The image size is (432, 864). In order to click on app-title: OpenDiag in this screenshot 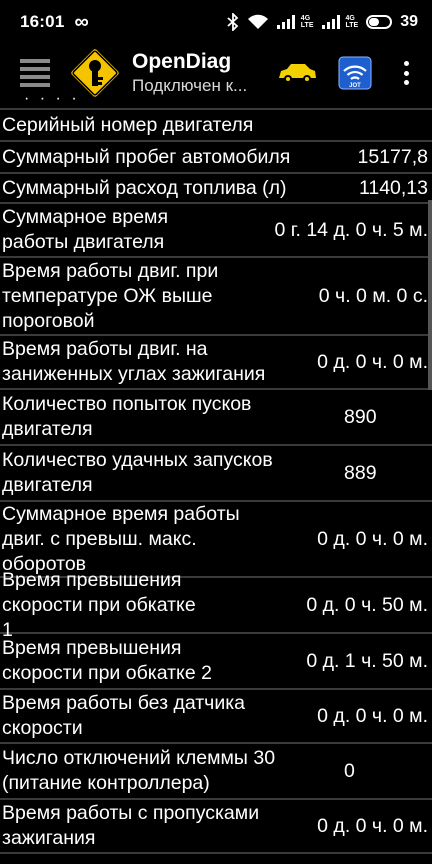, I will do `click(182, 61)`.